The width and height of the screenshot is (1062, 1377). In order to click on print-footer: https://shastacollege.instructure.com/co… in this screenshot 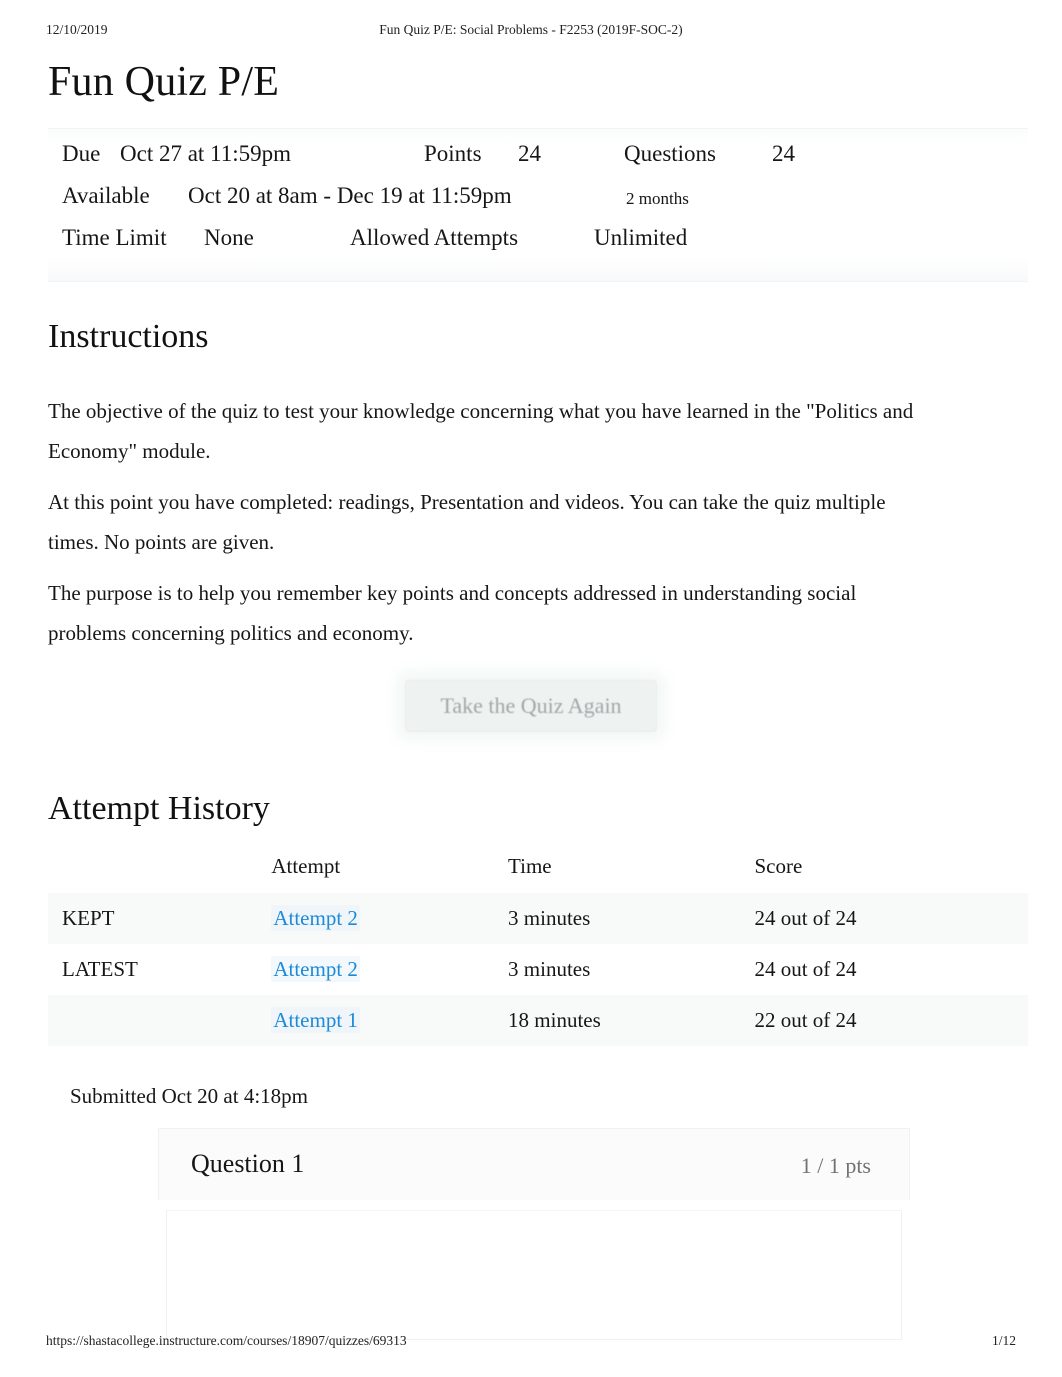, I will do `click(531, 1343)`.